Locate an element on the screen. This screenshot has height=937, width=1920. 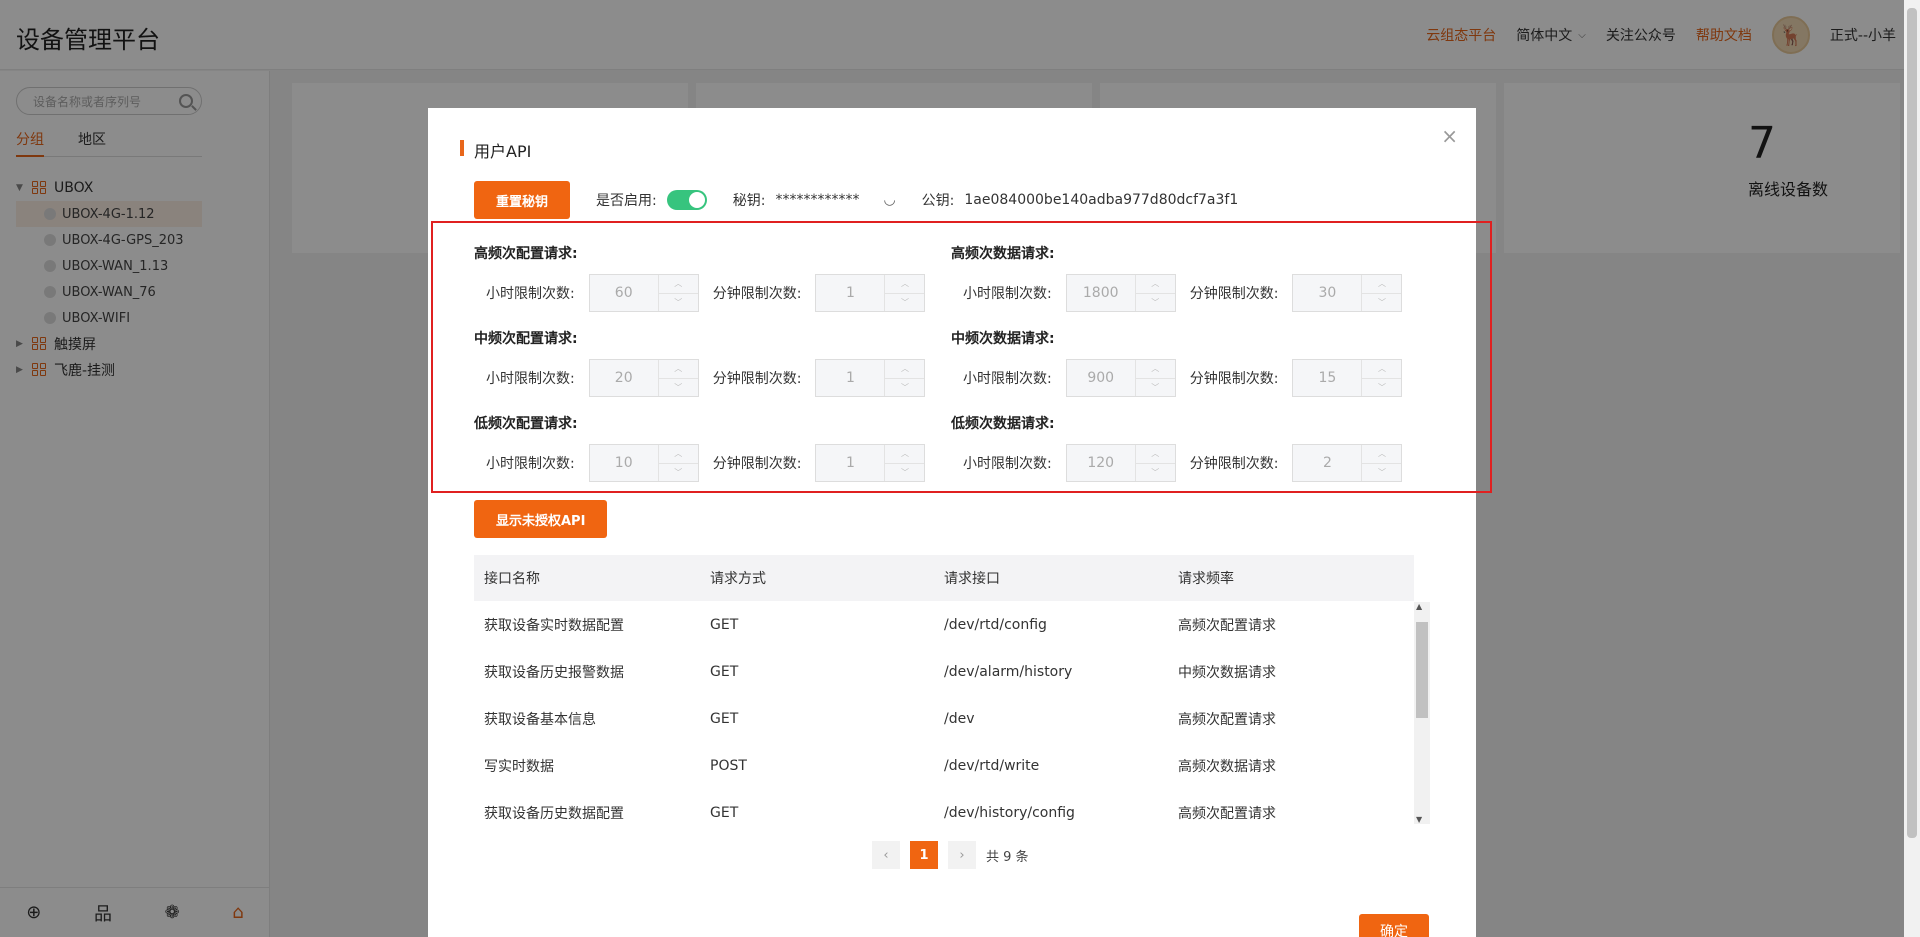
api-name-cell: 获取设备实时数据配置 is located at coordinates (554, 625).